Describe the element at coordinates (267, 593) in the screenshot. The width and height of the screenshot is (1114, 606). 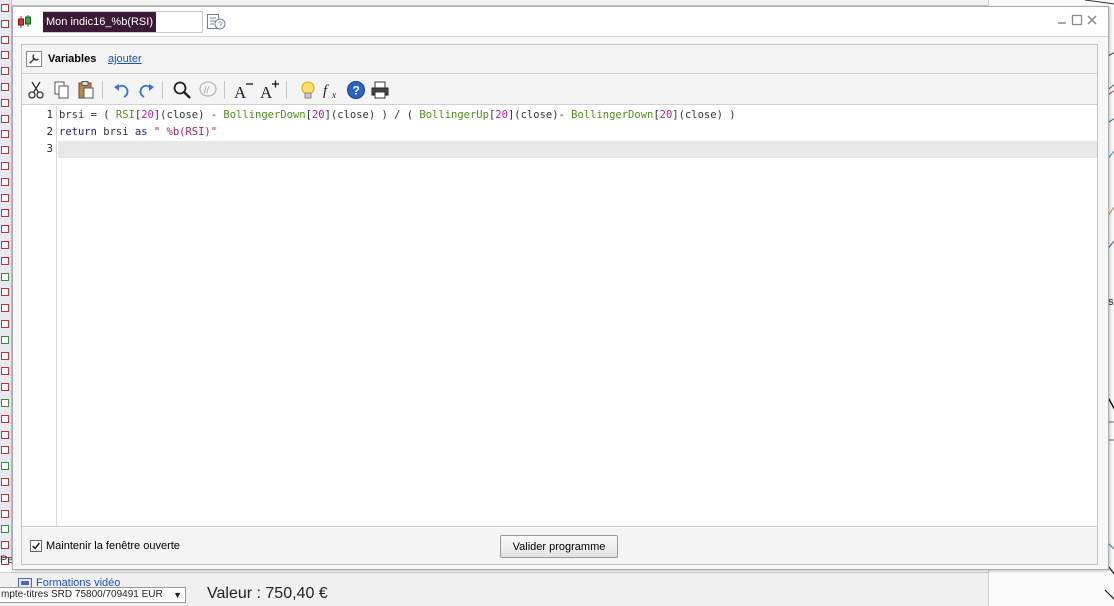
I see `portfolio-value: Valeur : 750,40 €` at that location.